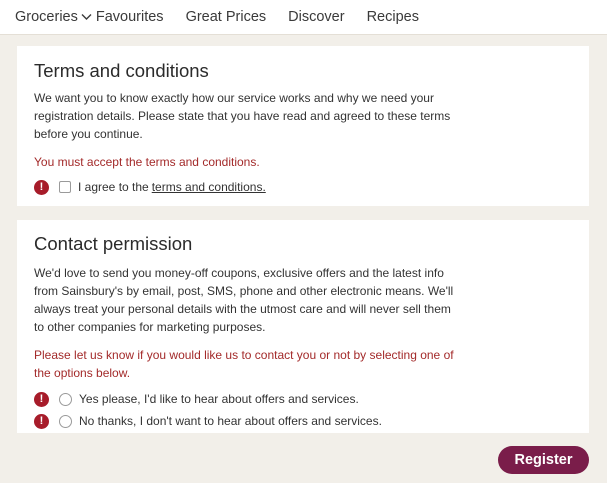 This screenshot has height=483, width=607. I want to click on contact-title: Contact permission, so click(113, 243).